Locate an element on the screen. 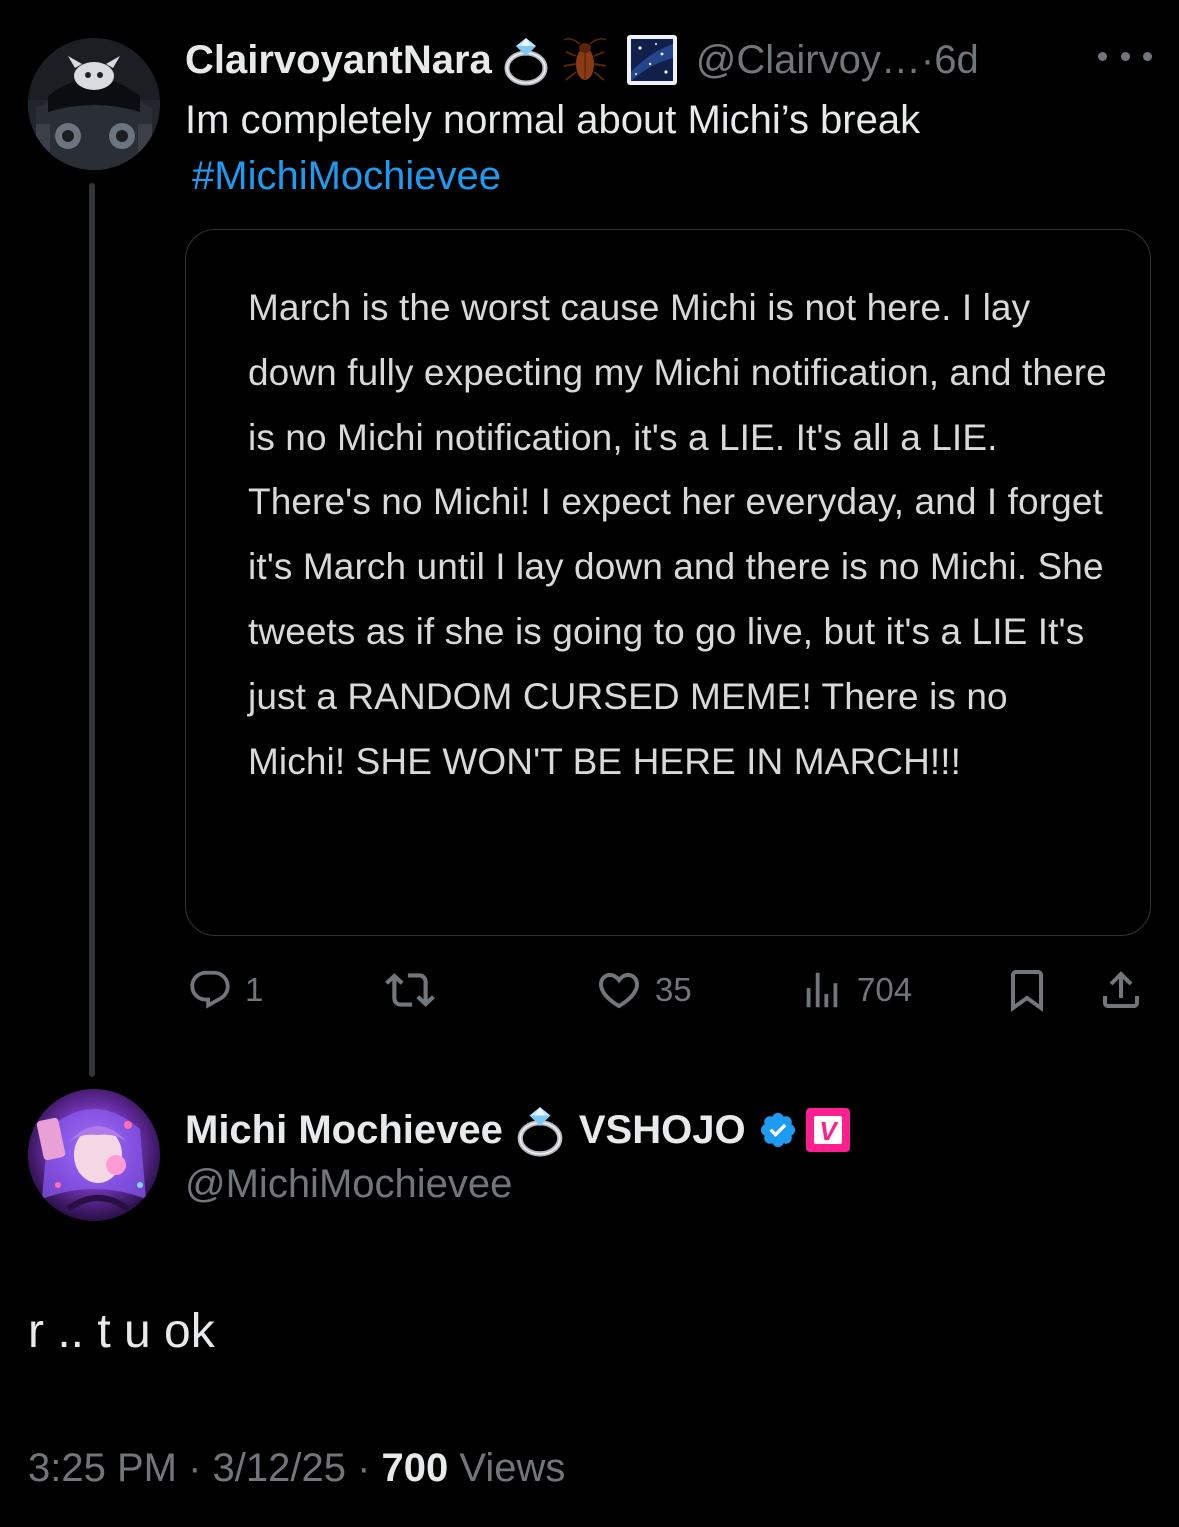  tweet-metadata: 3:25 PM · 3/12/25 · 700 Views is located at coordinates (296, 1468).